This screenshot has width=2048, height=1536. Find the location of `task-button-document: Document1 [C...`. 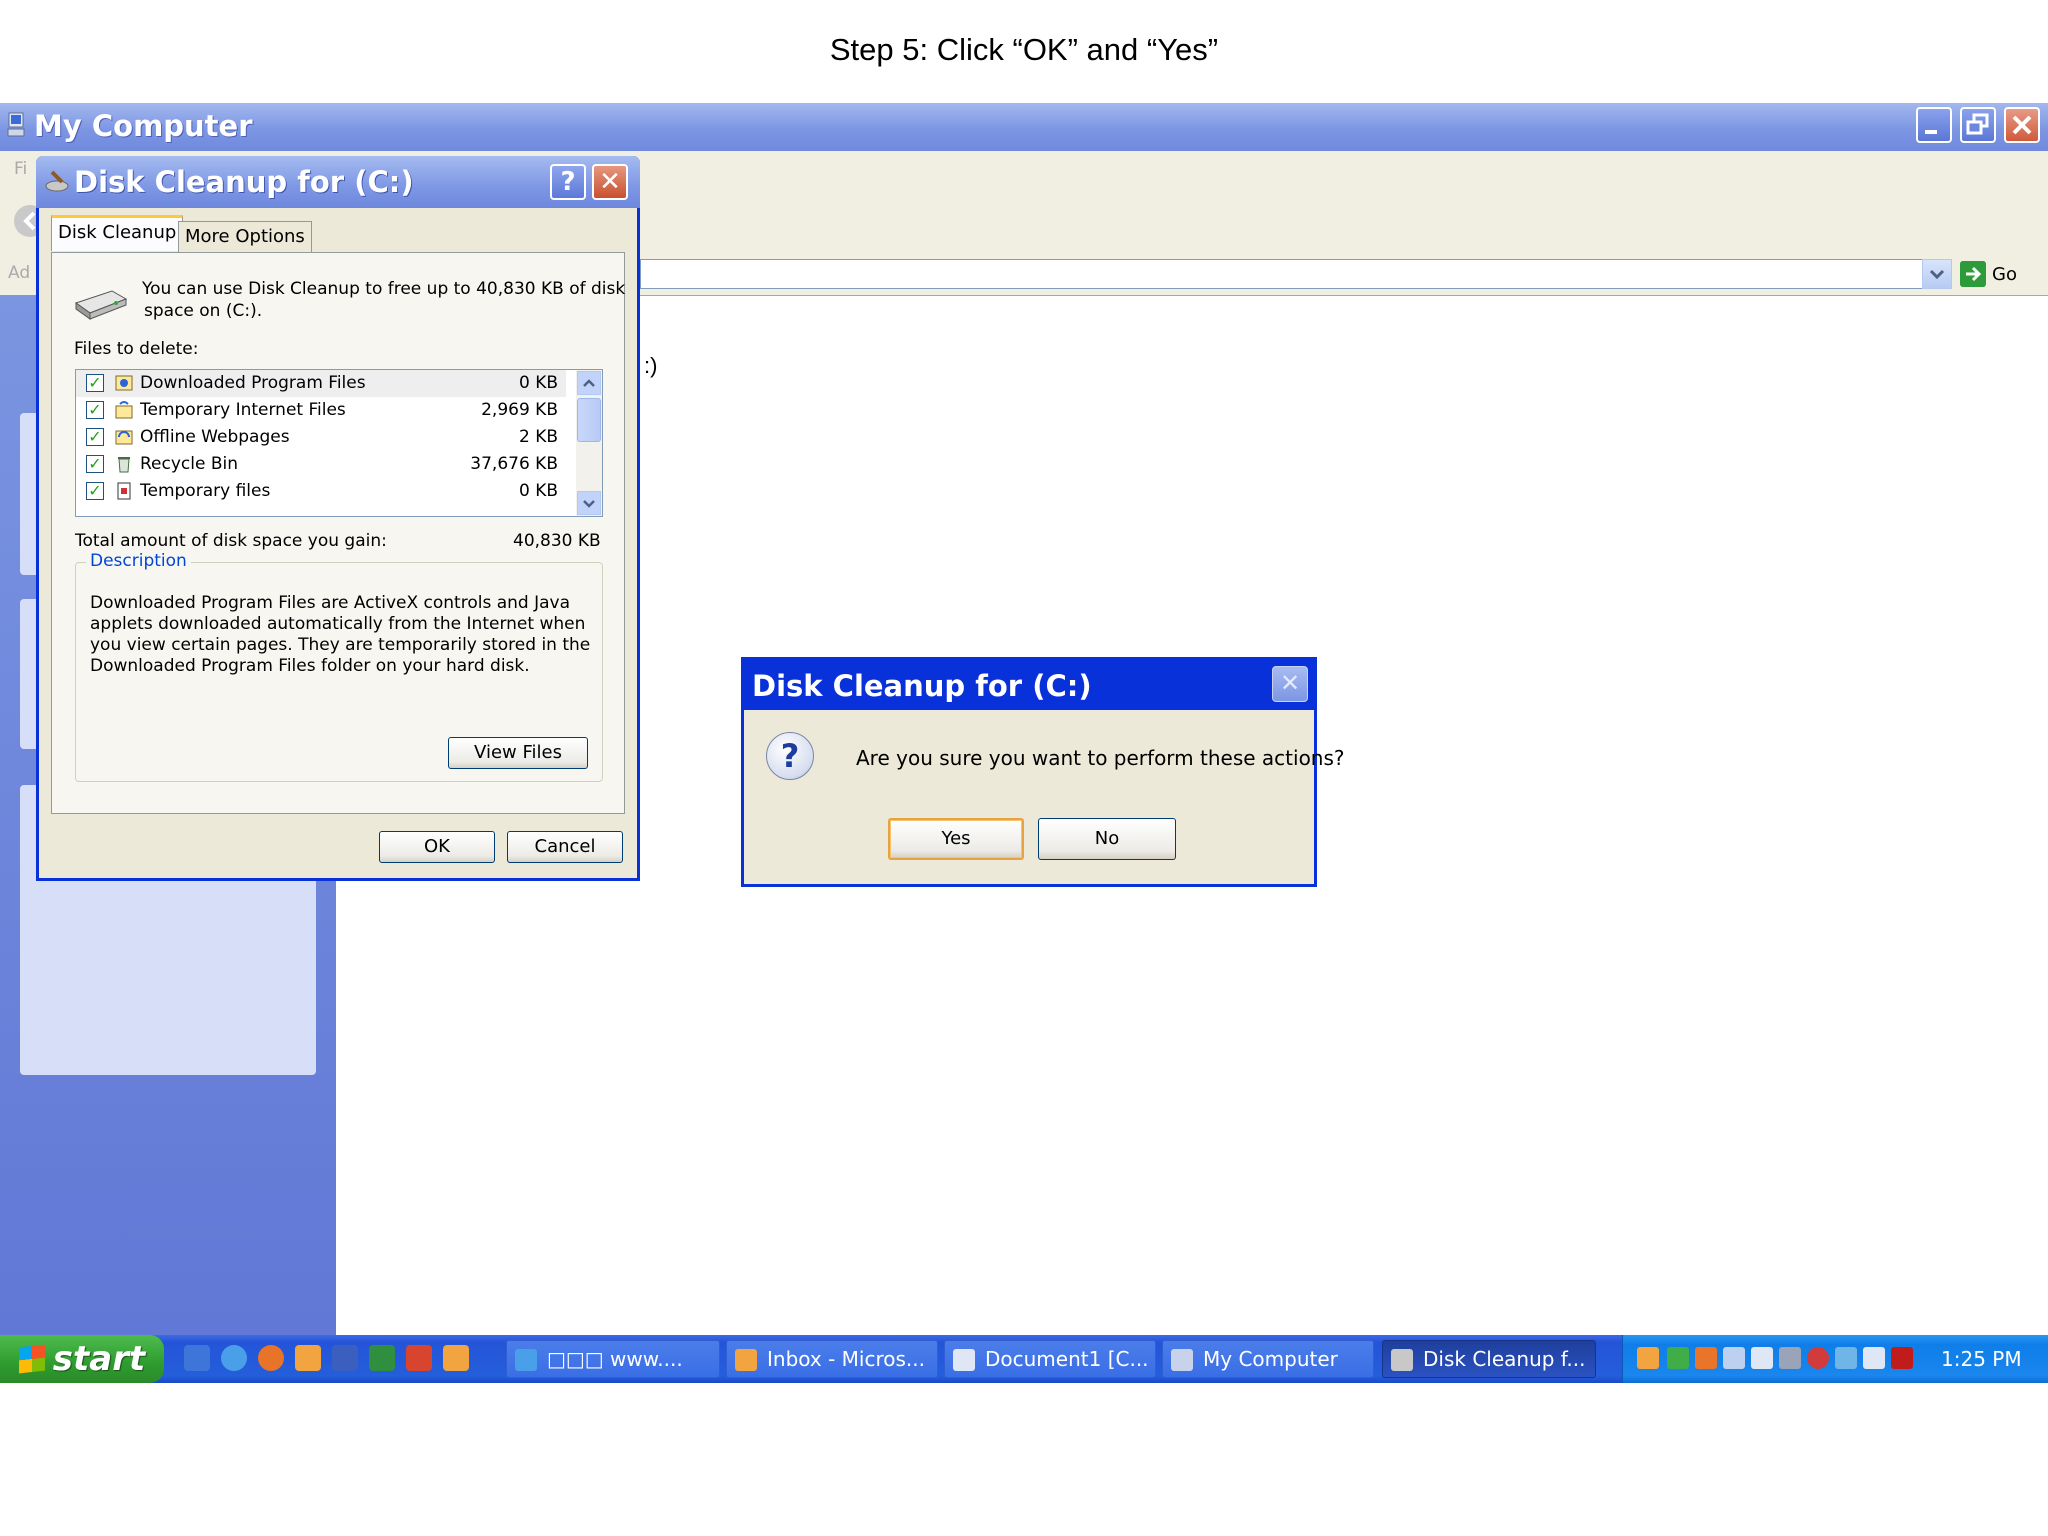

task-button-document: Document1 [C... is located at coordinates (1050, 1359).